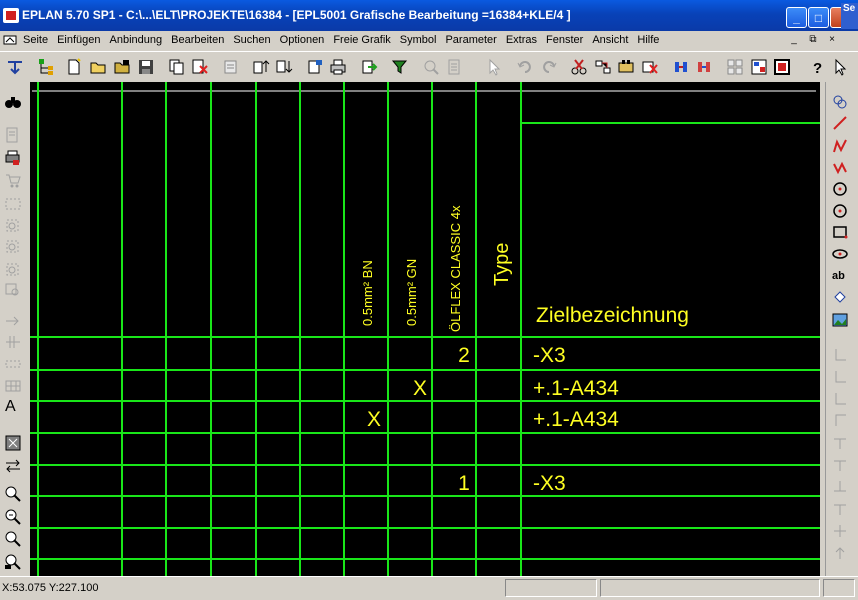 The image size is (858, 600). What do you see at coordinates (818, 17) in the screenshot?
I see `maximize-button: □` at bounding box center [818, 17].